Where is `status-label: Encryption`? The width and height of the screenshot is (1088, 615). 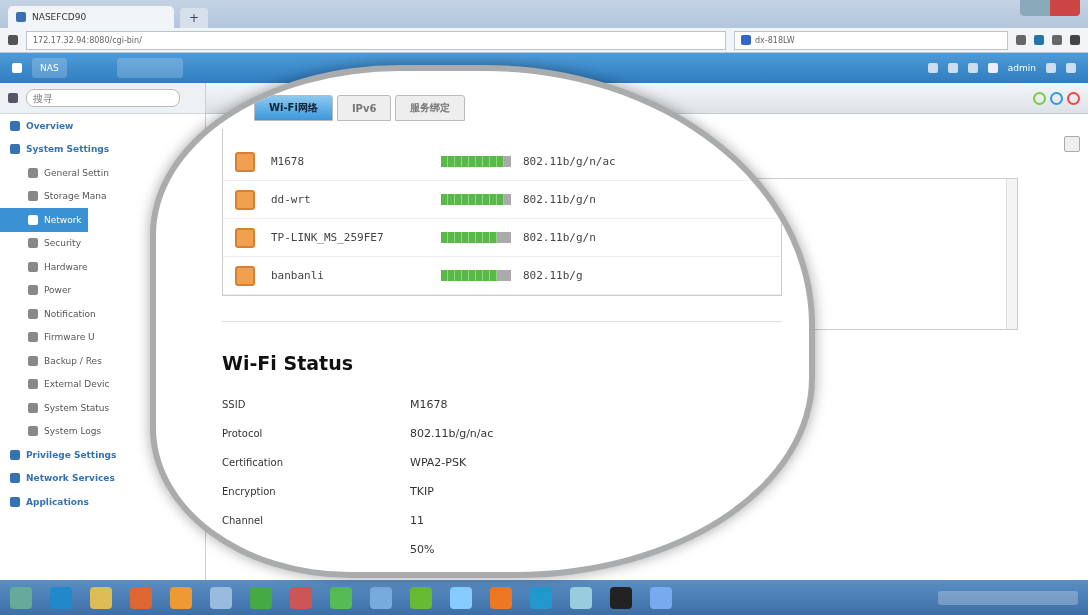 status-label: Encryption is located at coordinates (249, 491).